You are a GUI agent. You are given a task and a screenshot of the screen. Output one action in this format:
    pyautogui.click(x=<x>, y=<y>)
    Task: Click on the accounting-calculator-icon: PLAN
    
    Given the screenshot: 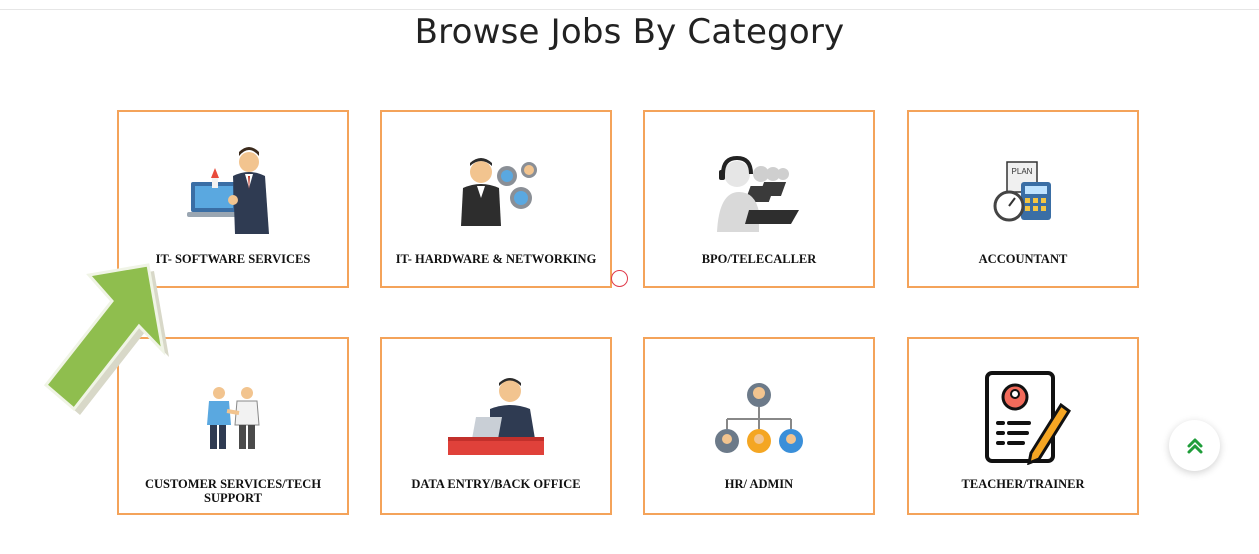 What is the action you would take?
    pyautogui.click(x=1023, y=192)
    